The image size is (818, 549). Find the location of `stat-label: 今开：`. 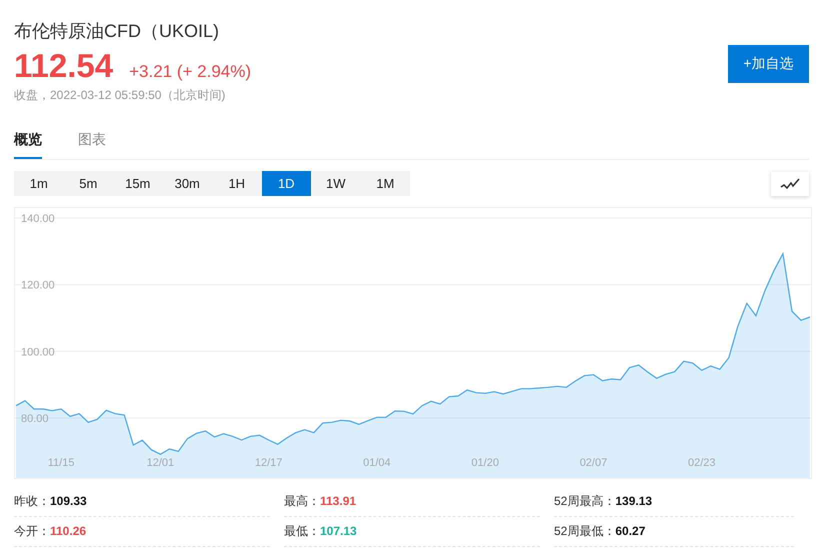

stat-label: 今开： is located at coordinates (32, 531).